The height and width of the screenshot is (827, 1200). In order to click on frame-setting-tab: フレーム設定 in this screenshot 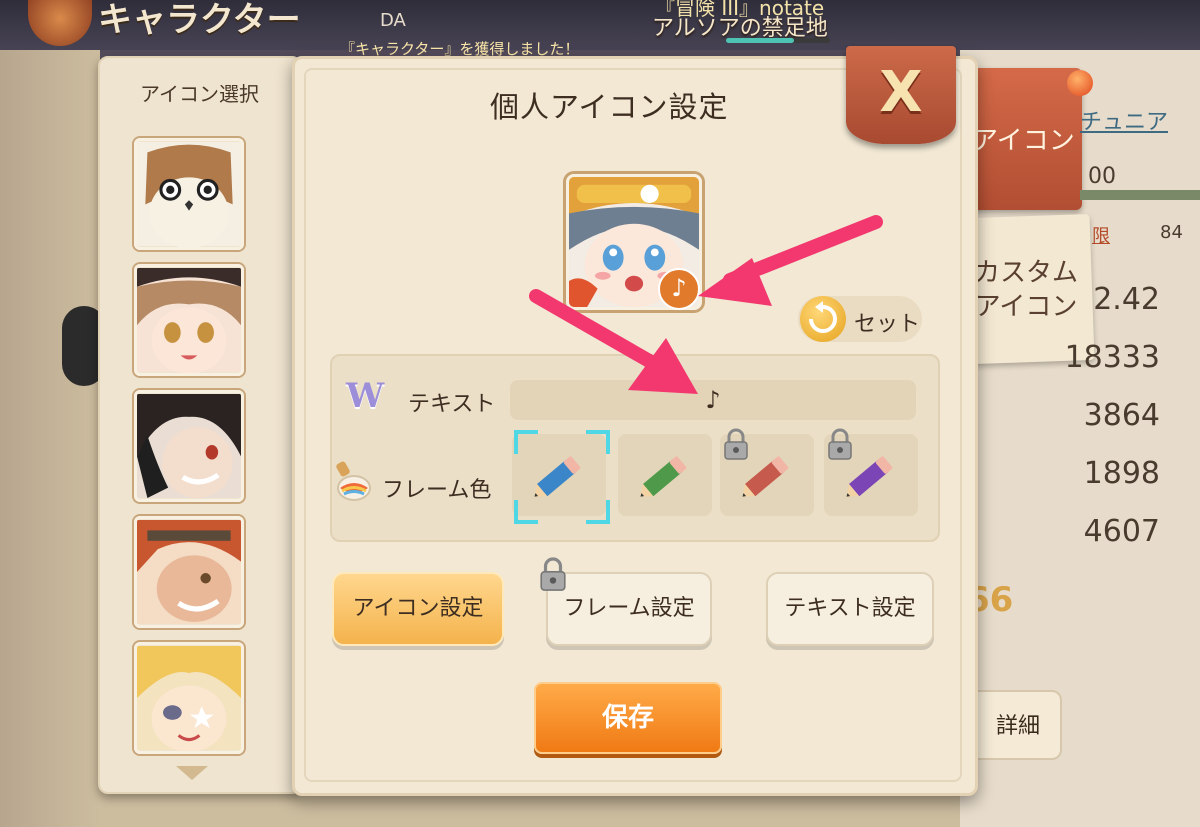, I will do `click(629, 609)`.